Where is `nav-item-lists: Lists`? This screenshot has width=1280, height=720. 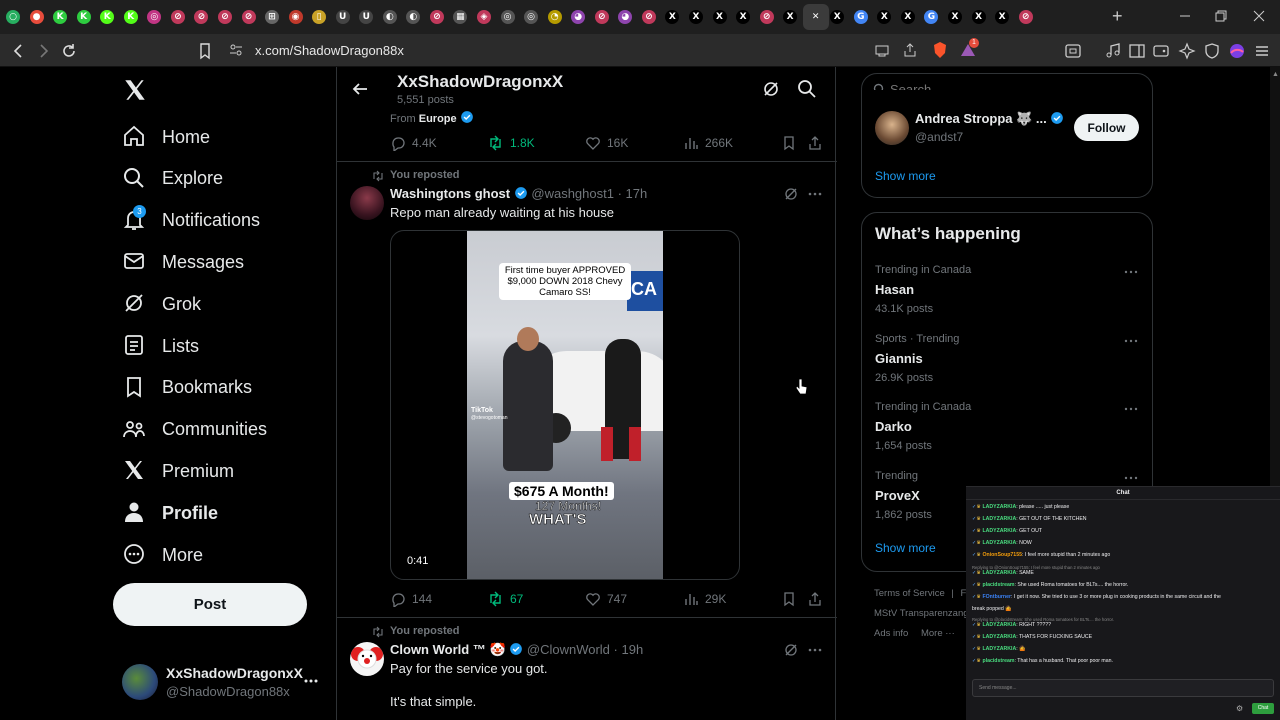 nav-item-lists: Lists is located at coordinates (160, 346).